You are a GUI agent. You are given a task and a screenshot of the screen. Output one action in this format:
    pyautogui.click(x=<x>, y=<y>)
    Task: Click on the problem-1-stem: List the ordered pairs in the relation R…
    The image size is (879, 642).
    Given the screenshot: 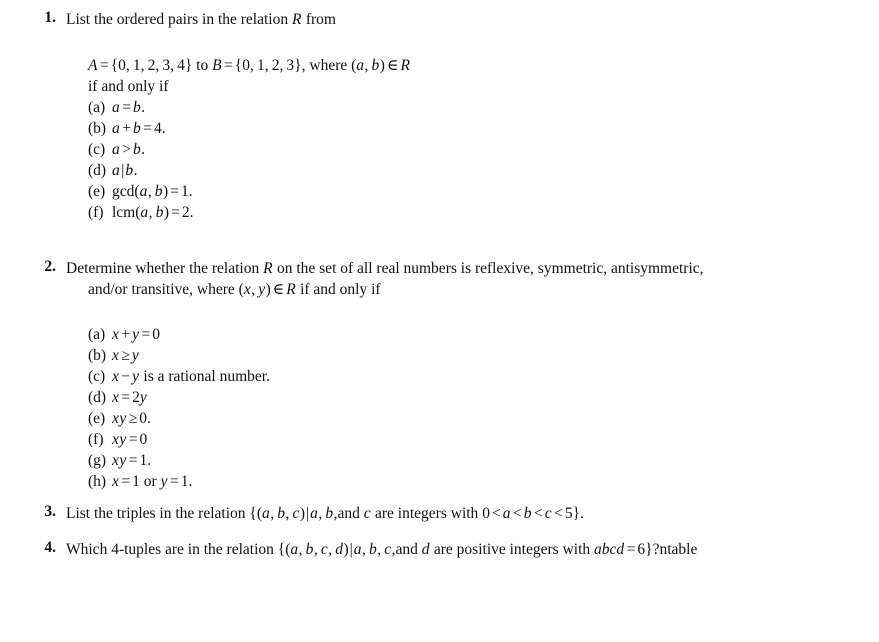 What is the action you would take?
    pyautogui.click(x=201, y=19)
    